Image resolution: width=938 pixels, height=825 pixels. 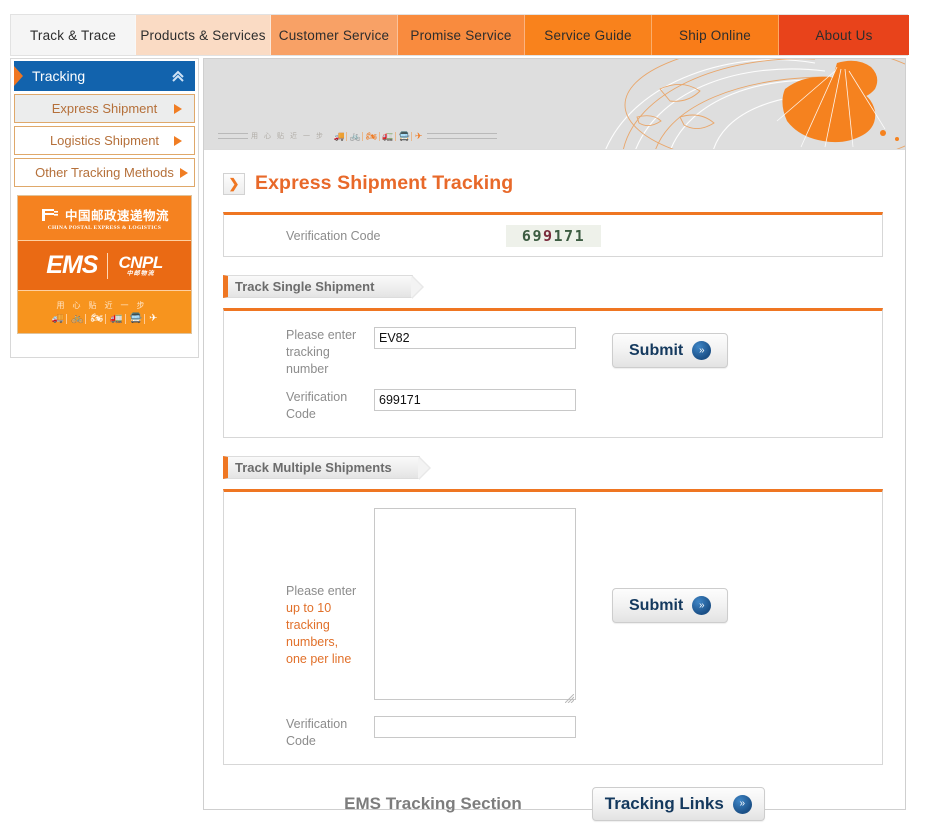 What do you see at coordinates (333, 235) in the screenshot?
I see `verification-code-label: Verification Code` at bounding box center [333, 235].